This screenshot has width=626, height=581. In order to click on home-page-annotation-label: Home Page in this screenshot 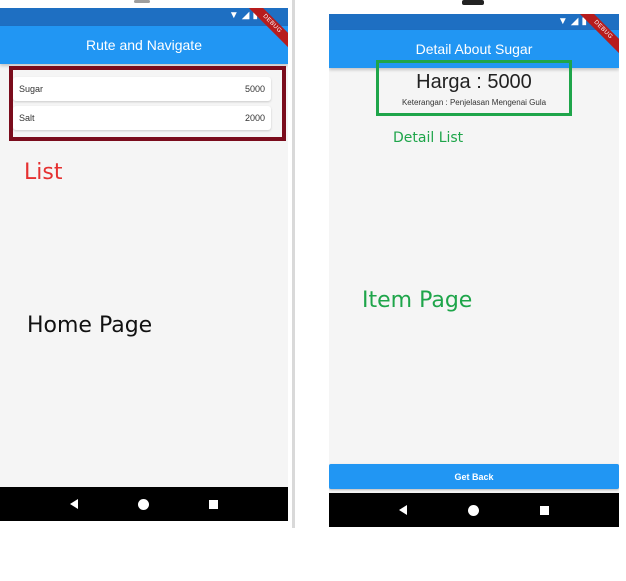, I will do `click(90, 325)`.